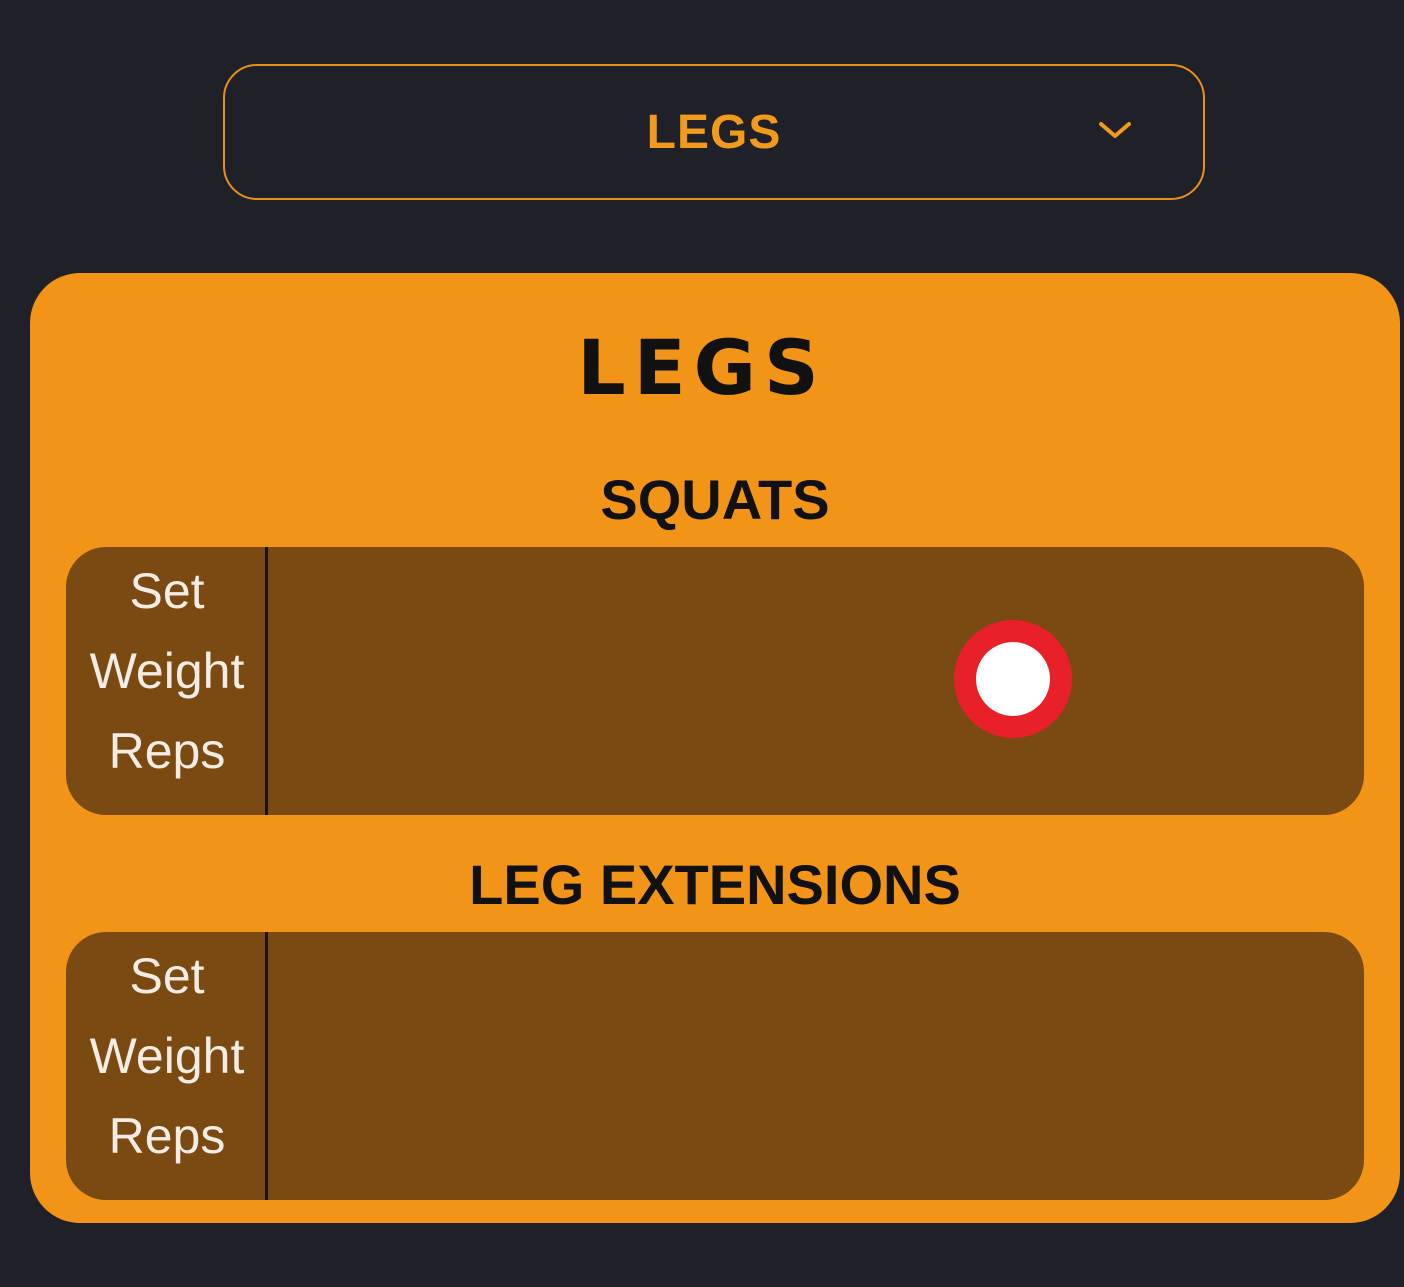 This screenshot has width=1404, height=1287. I want to click on exercise-title: LEG EXTENSIONS, so click(715, 884).